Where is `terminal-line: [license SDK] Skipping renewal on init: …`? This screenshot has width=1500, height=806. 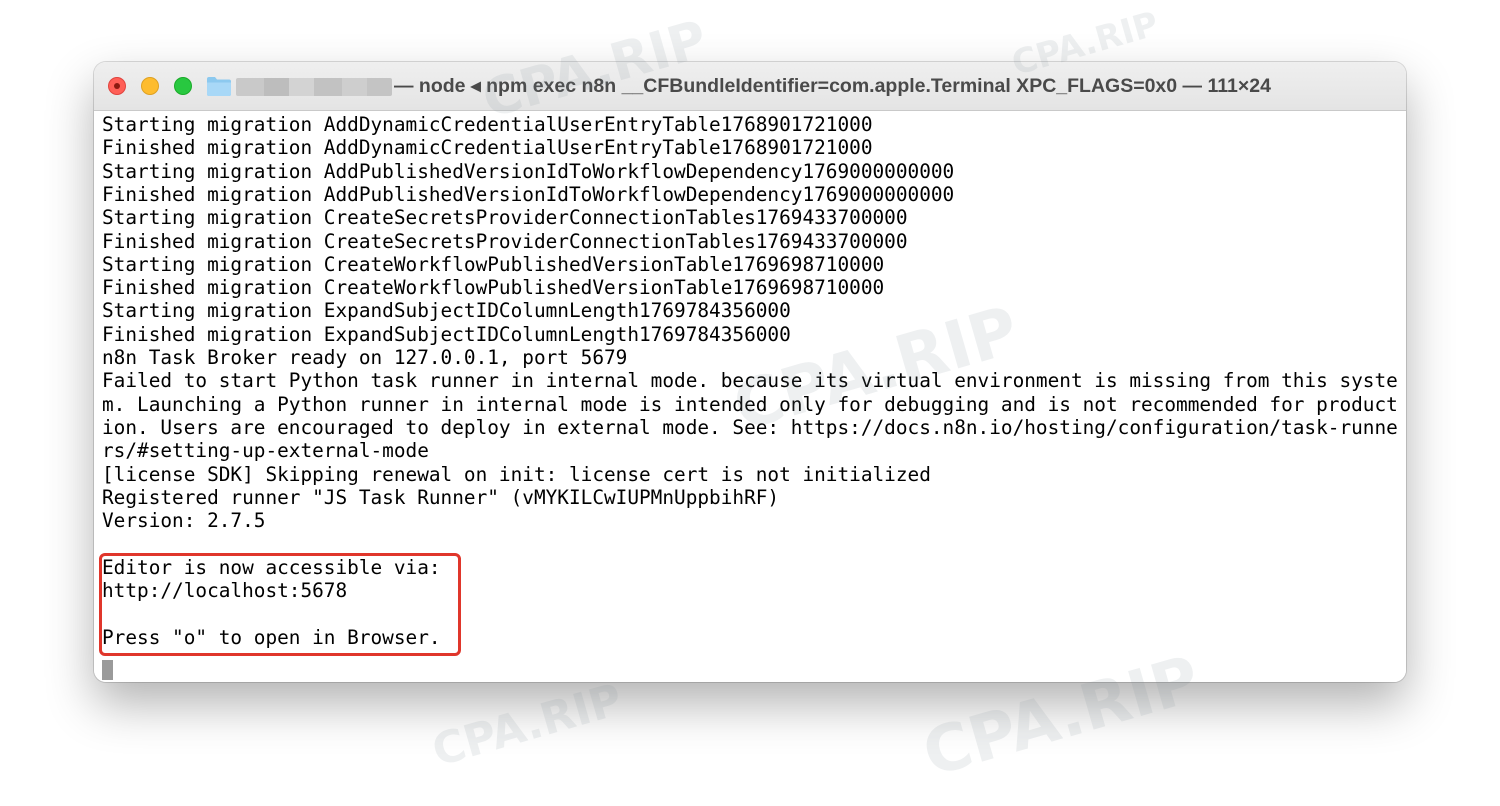
terminal-line: [license SDK] Skipping renewal on init: … is located at coordinates (516, 474).